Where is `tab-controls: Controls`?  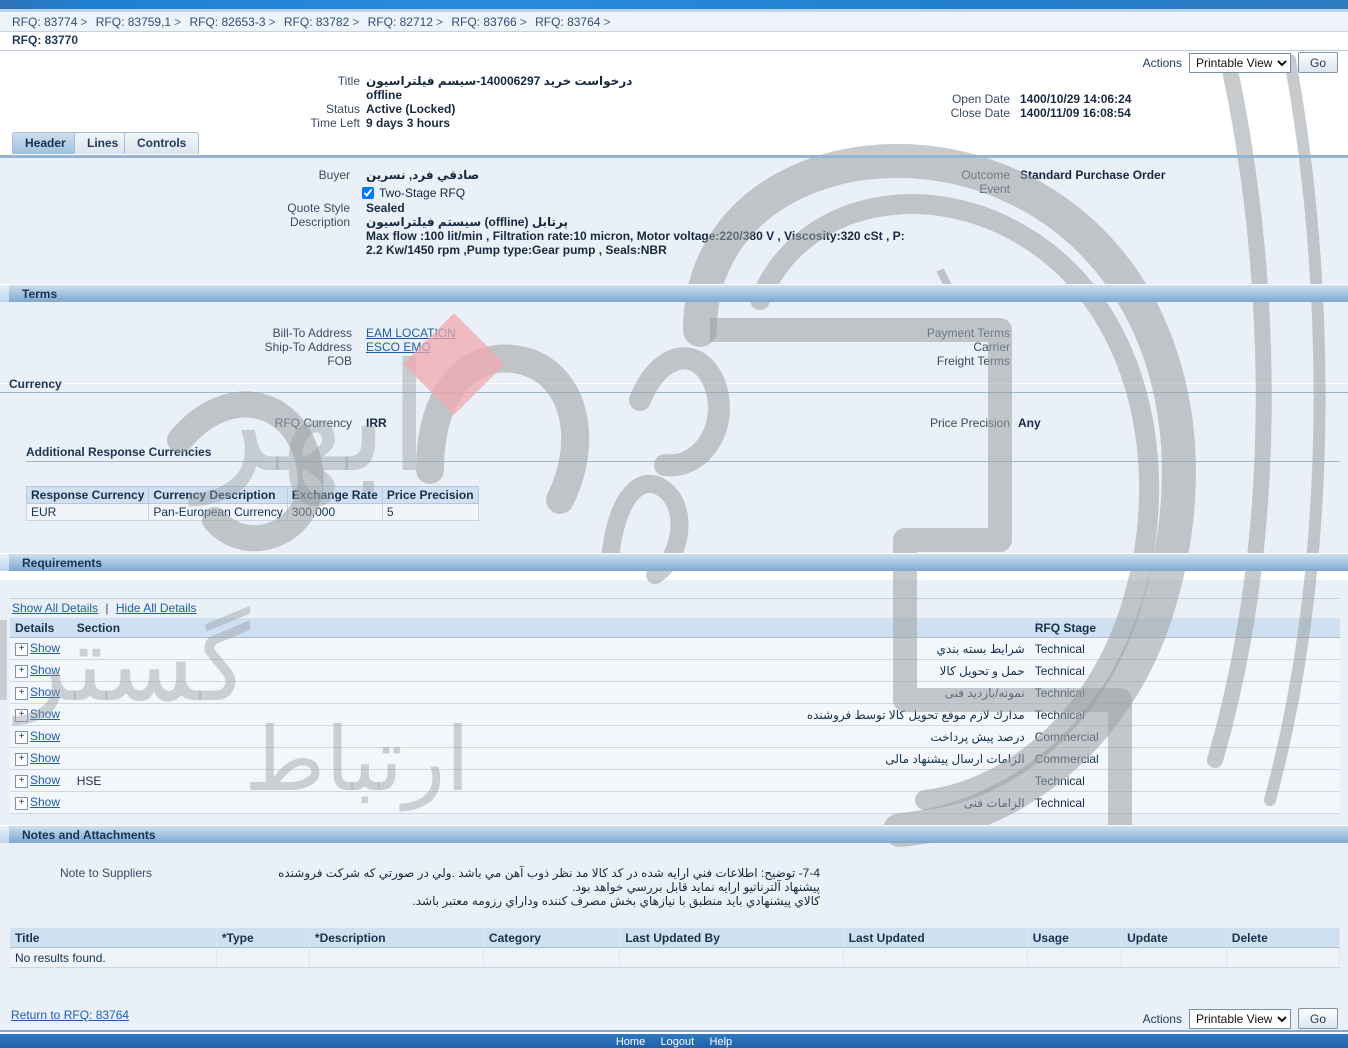
tab-controls: Controls is located at coordinates (162, 143).